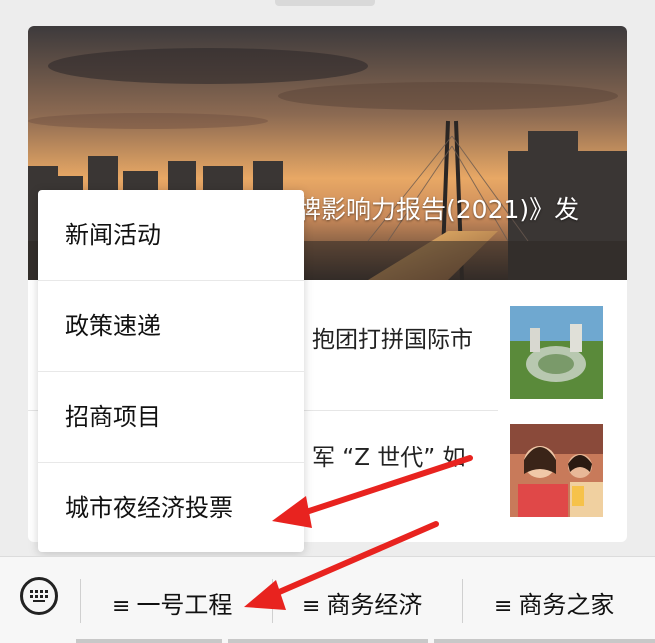  What do you see at coordinates (171, 326) in the screenshot?
I see `menu-item-policy: 政策速递` at bounding box center [171, 326].